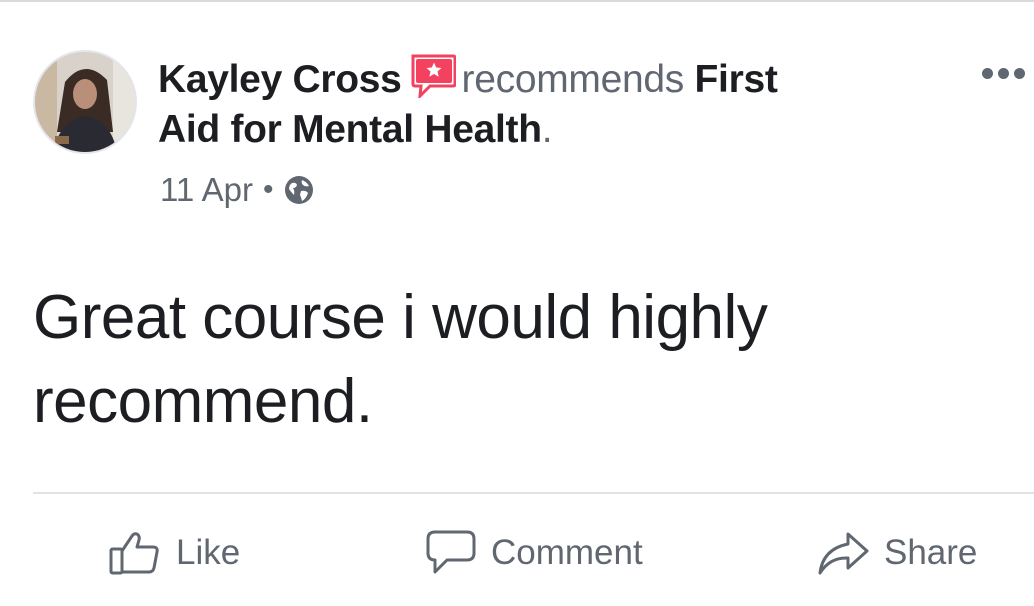 The height and width of the screenshot is (606, 1034). What do you see at coordinates (206, 190) in the screenshot?
I see `post-date: 11 Apr` at bounding box center [206, 190].